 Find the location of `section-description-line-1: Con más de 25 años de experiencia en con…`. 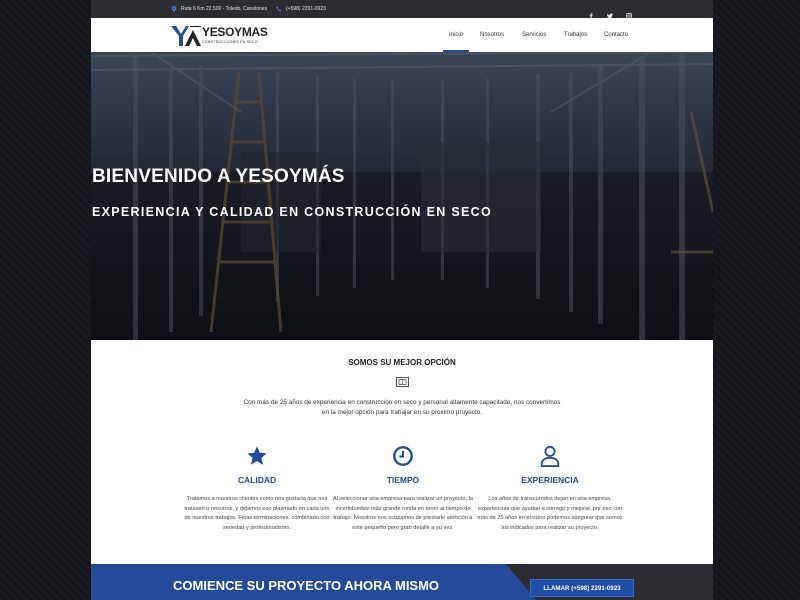

section-description-line-1: Con más de 25 años de experiencia en con… is located at coordinates (402, 402).